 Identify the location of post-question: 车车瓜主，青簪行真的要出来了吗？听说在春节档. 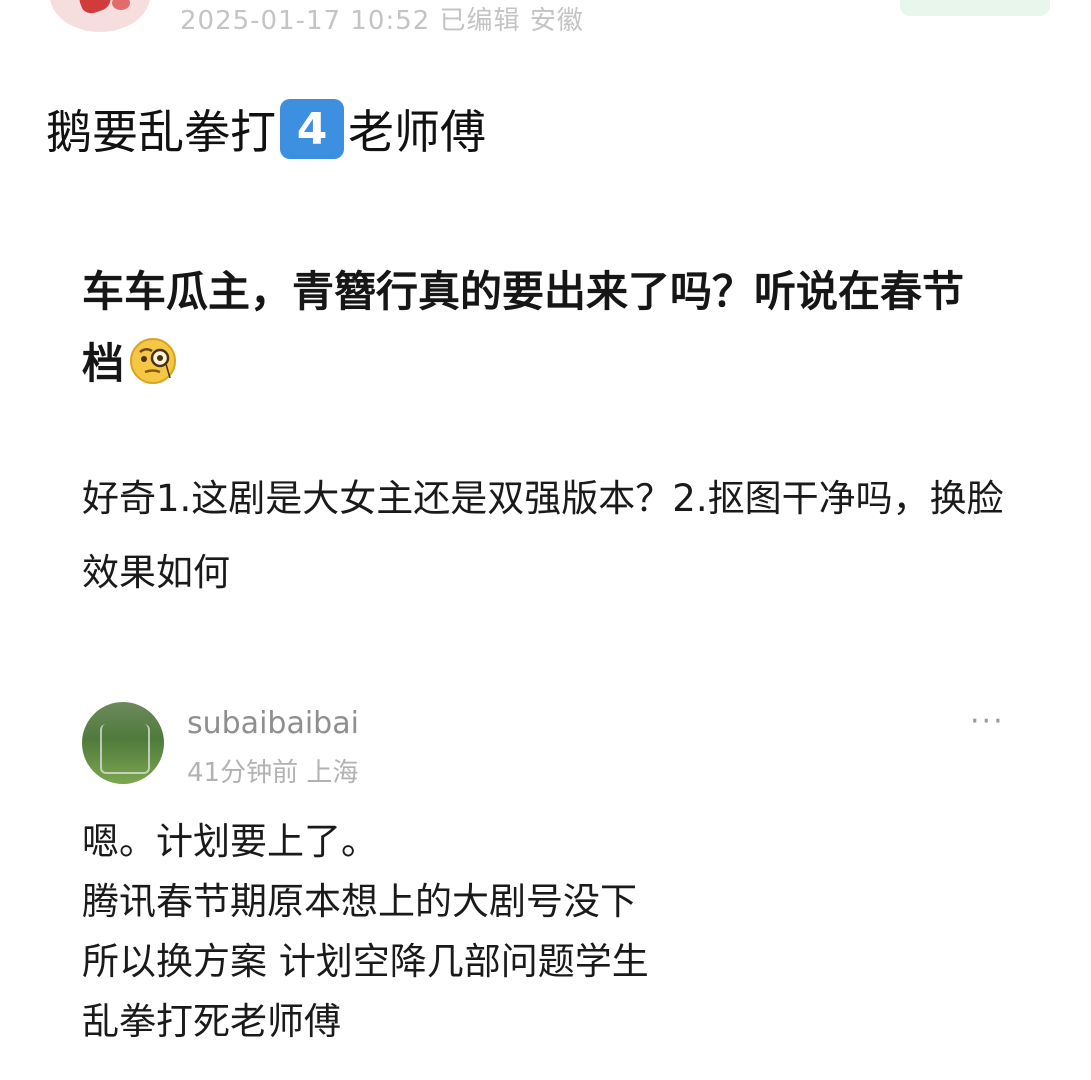
(532, 328).